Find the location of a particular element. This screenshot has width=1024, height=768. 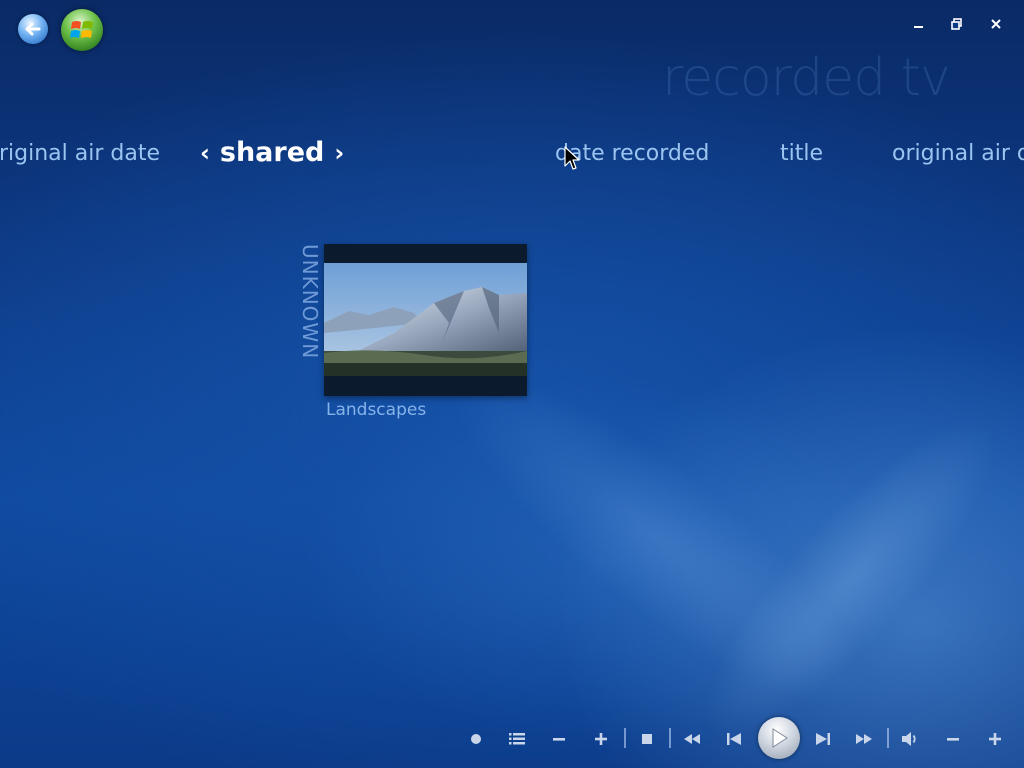

fast-forward-icon is located at coordinates (864, 739).